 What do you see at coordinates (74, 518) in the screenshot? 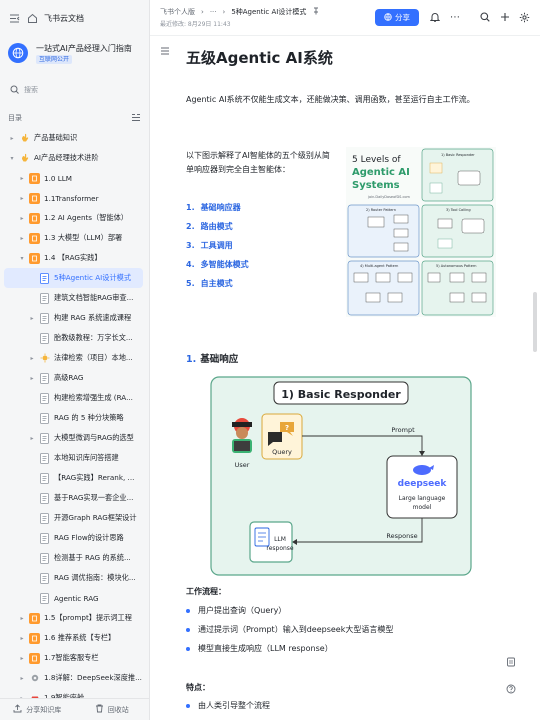
I see `sidebar-tree-item: 开源Graph RAG框架设计` at bounding box center [74, 518].